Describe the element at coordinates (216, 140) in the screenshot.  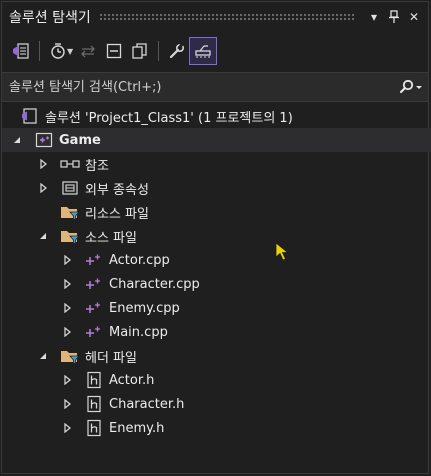
I see `tree-item-project: Game` at that location.